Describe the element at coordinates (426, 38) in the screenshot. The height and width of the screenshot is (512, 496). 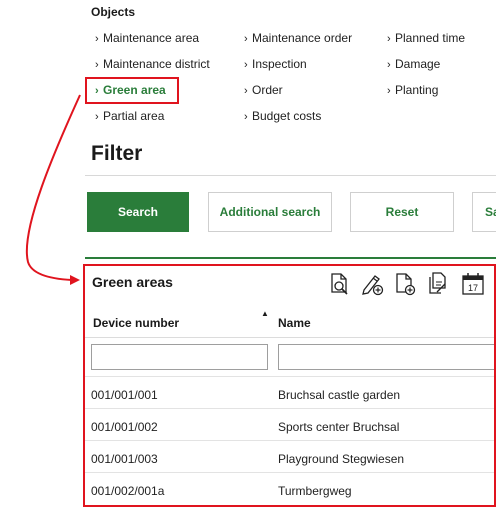
I see `nav-item-planned-time: › Planned time` at that location.